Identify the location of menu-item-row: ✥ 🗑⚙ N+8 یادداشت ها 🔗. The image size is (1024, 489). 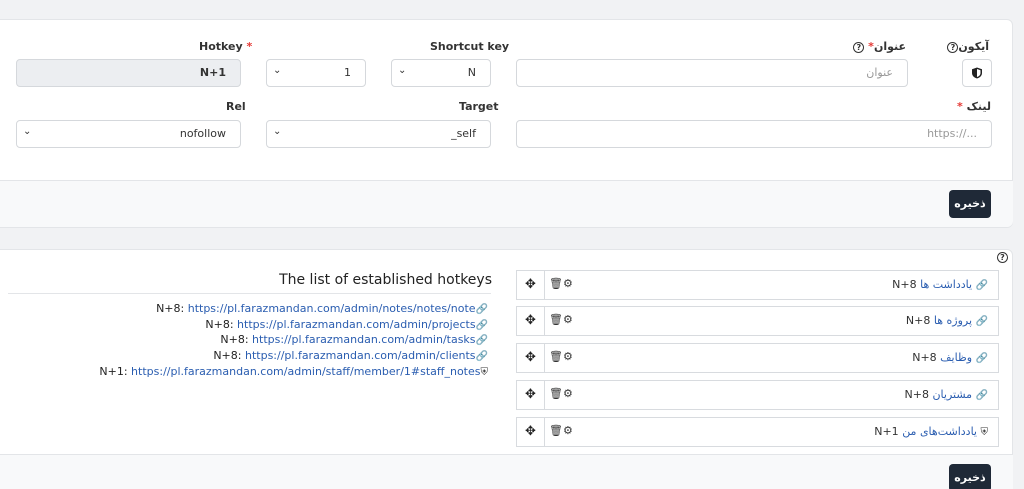
(757, 285).